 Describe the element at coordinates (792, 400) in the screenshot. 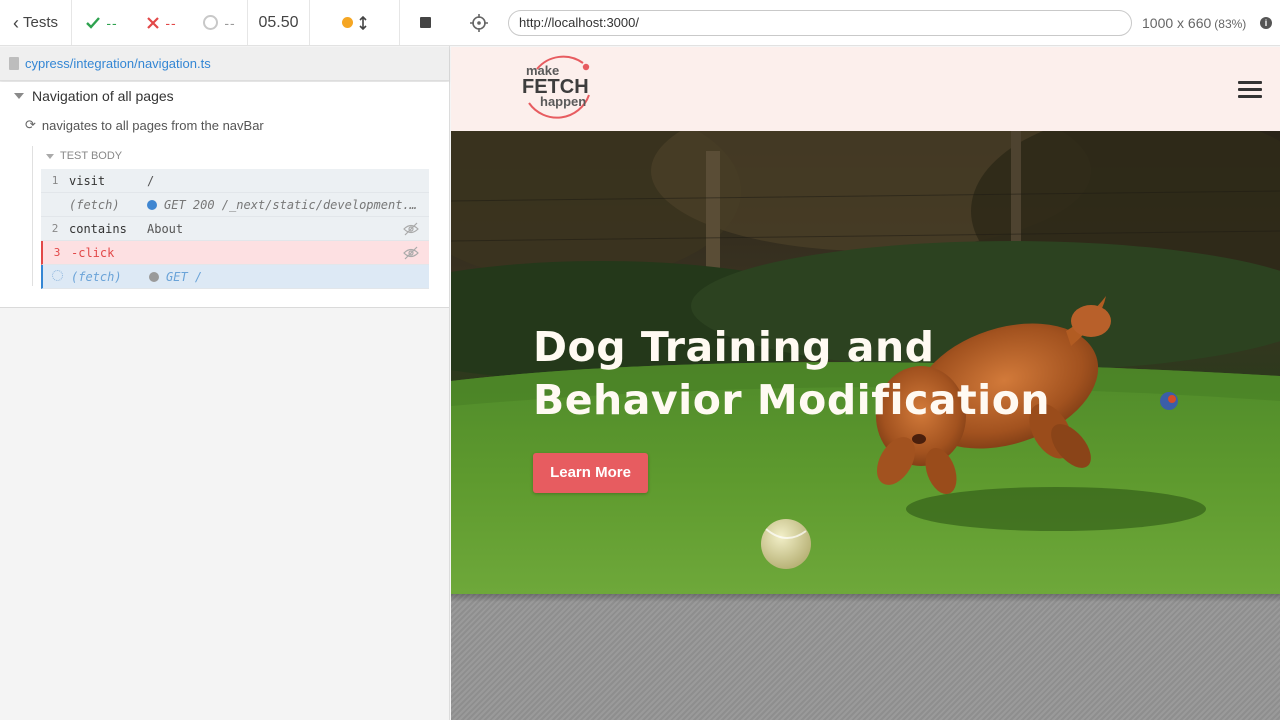

I see `hero-title-line-2: Behavior Modification` at that location.